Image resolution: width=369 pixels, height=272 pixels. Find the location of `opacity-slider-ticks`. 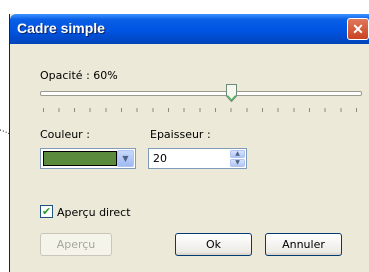

opacity-slider-ticks is located at coordinates (200, 110).